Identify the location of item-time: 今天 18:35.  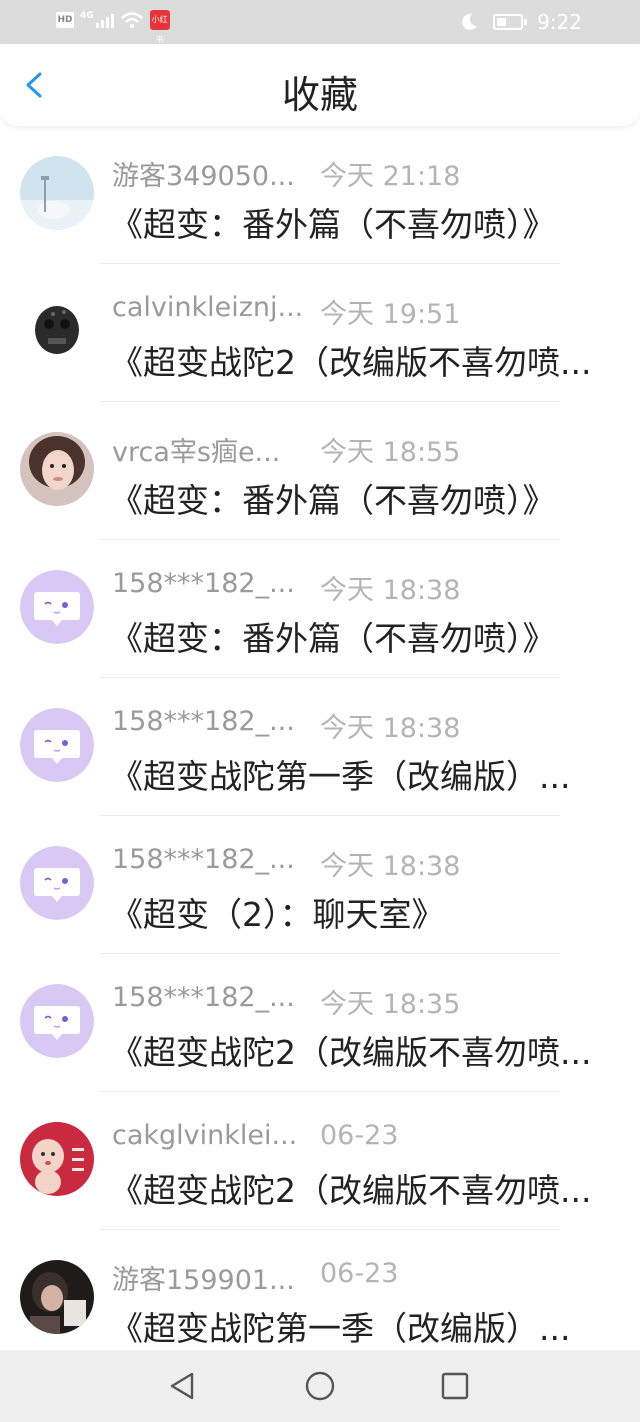
(390, 1004).